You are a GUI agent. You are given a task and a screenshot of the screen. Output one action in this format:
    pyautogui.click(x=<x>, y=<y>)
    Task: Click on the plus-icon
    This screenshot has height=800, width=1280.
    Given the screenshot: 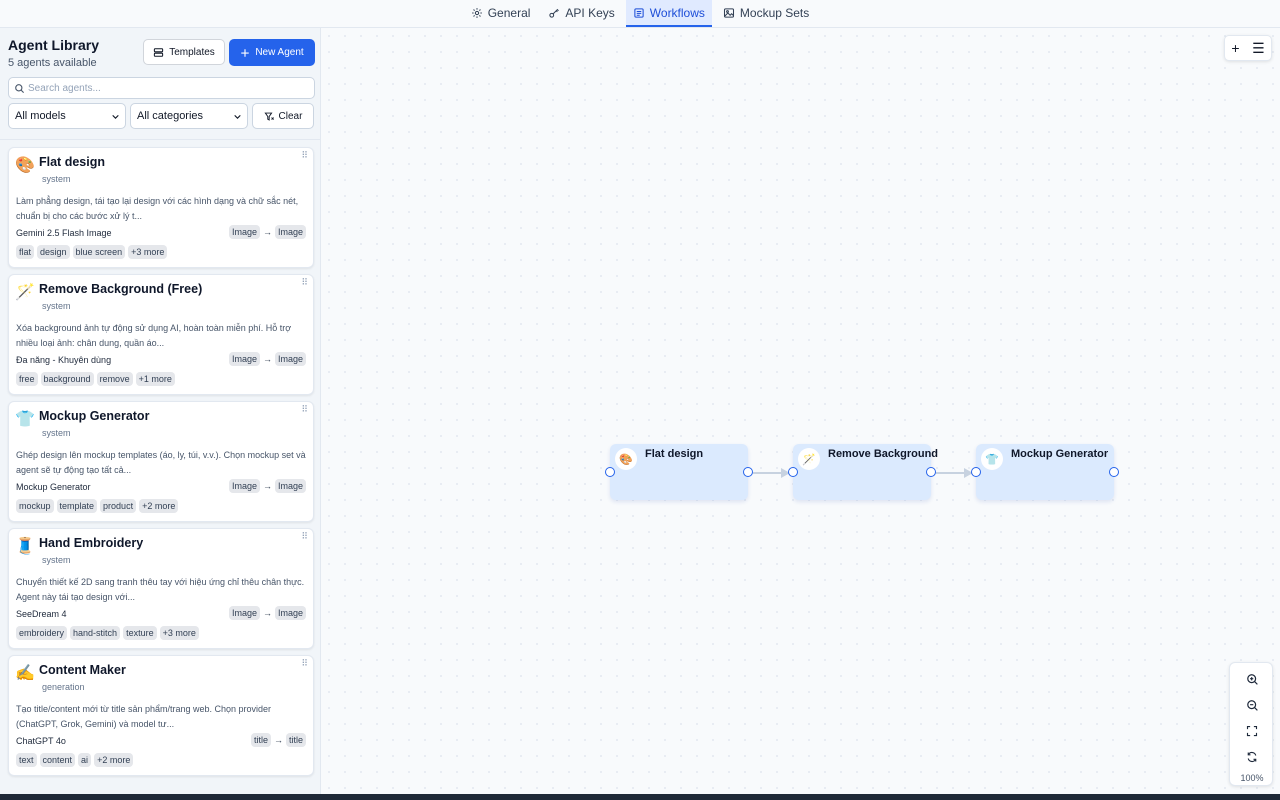 What is the action you would take?
    pyautogui.click(x=245, y=52)
    